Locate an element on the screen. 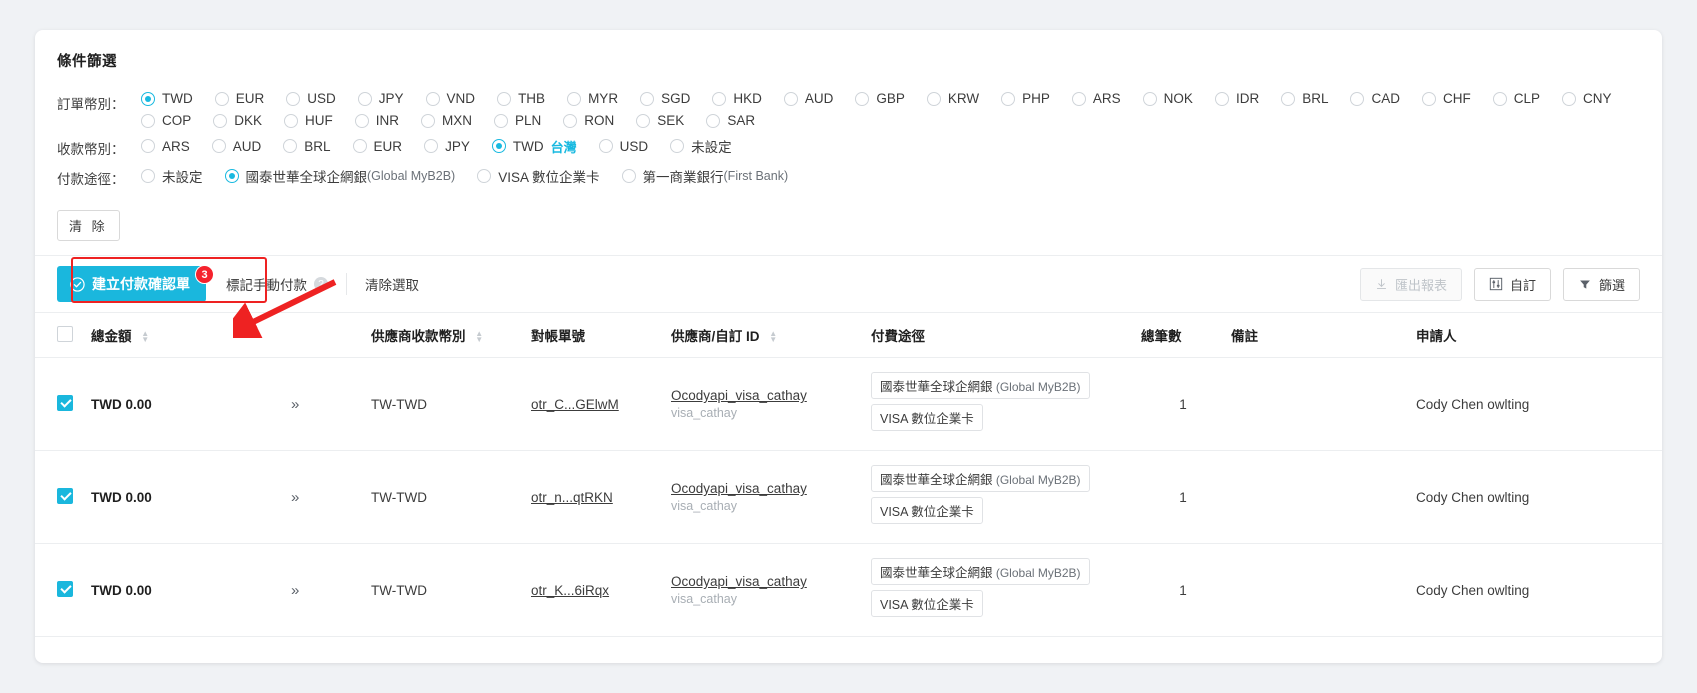 The height and width of the screenshot is (693, 1697). header-total-amount: 總金額 ▲ ▼ is located at coordinates (191, 335).